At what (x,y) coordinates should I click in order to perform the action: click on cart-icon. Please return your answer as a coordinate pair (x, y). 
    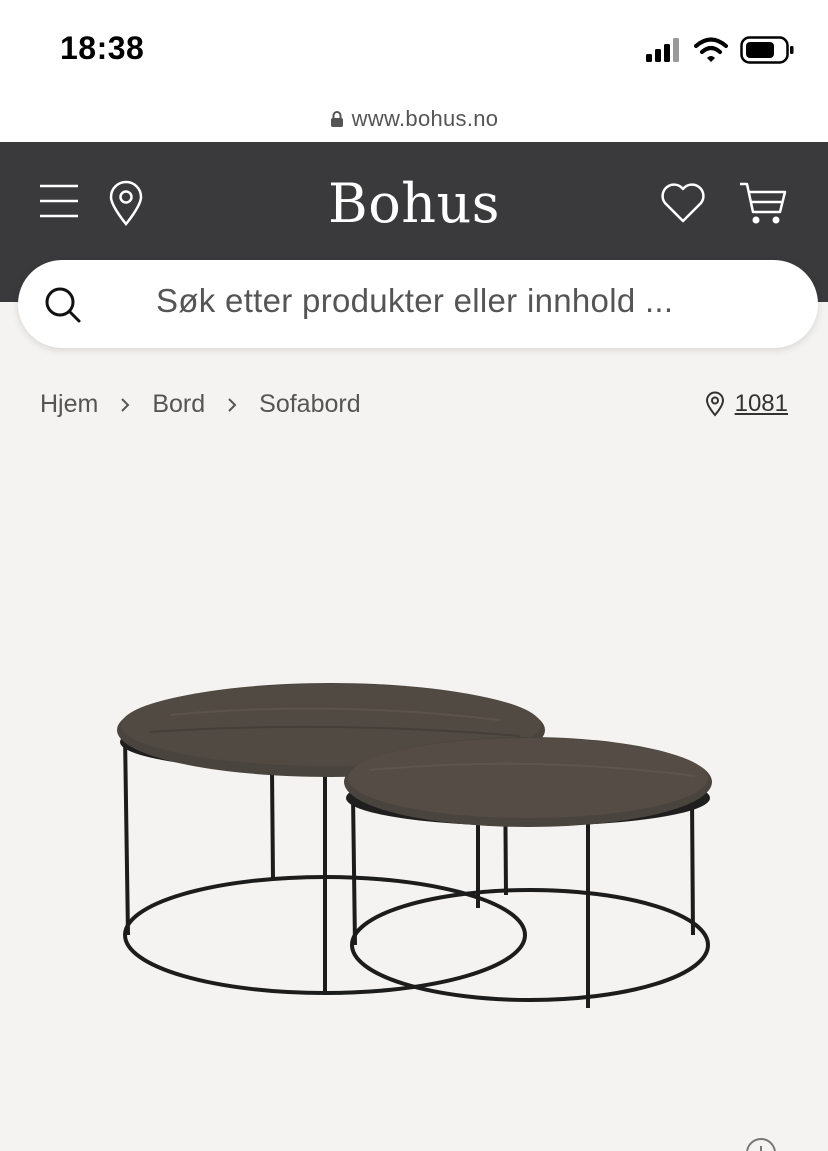
    Looking at the image, I should click on (763, 203).